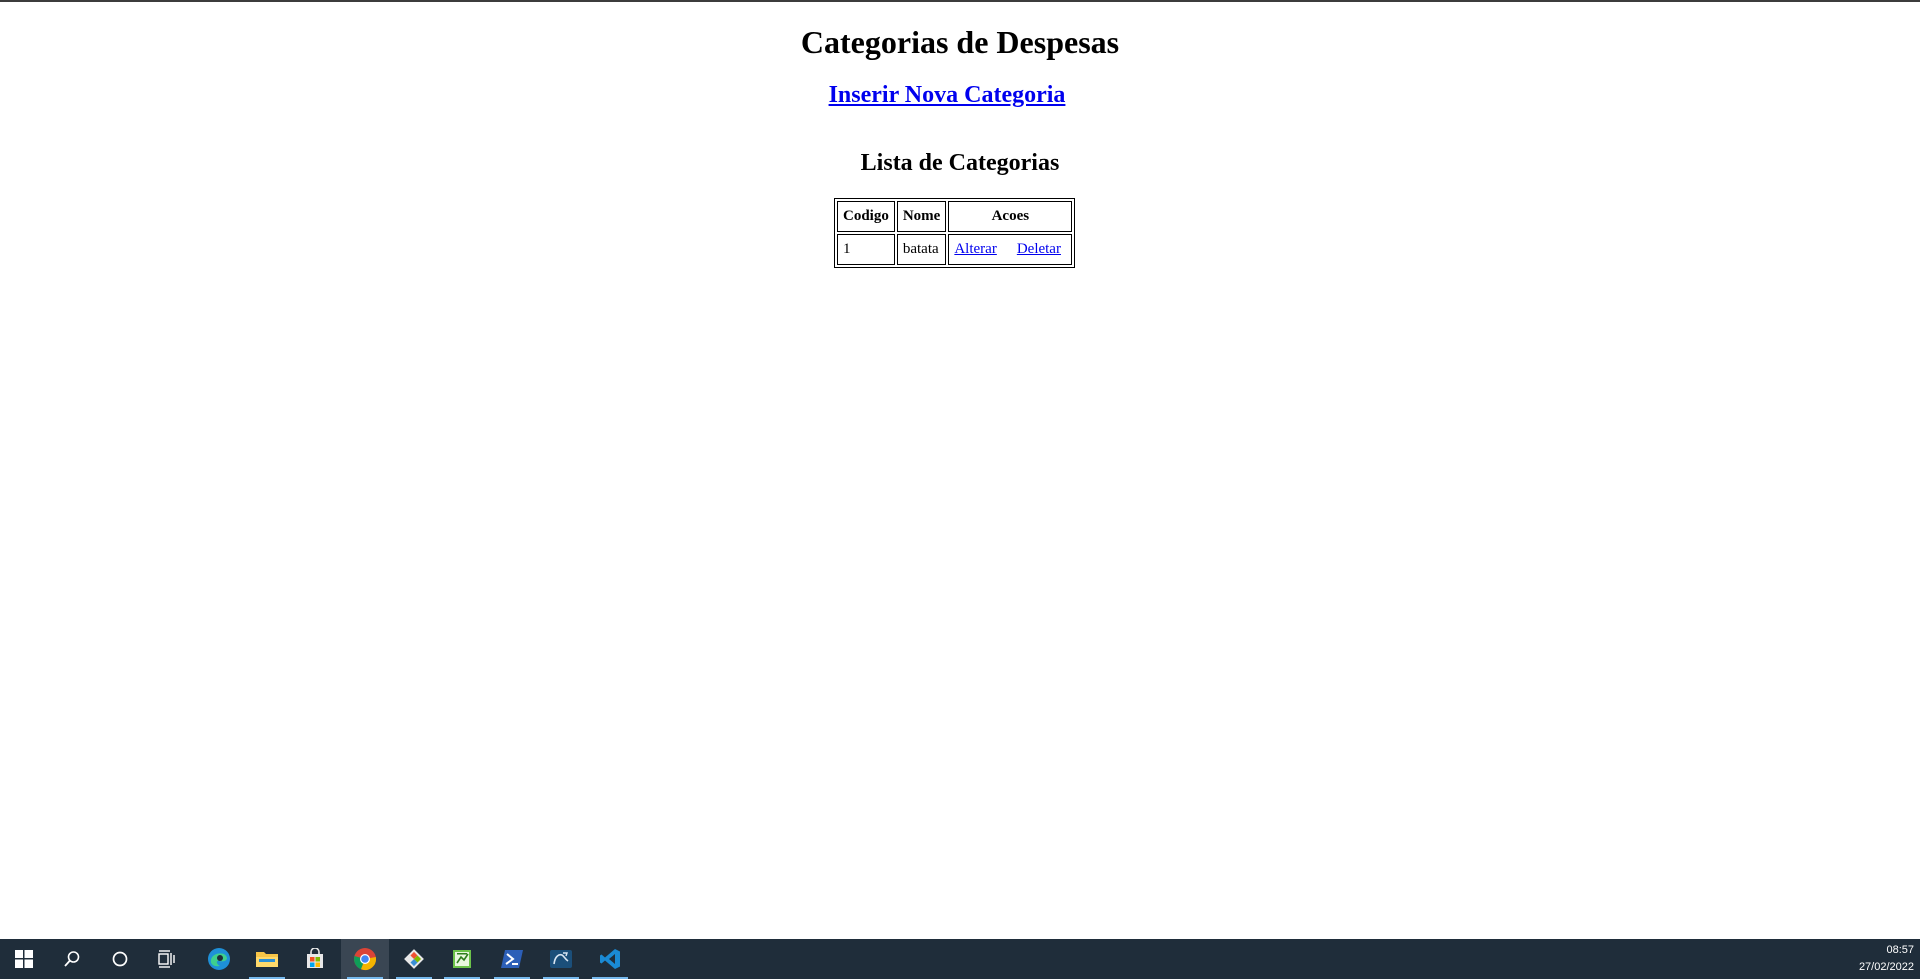 The image size is (1920, 979). I want to click on windows-start-icon, so click(24, 959).